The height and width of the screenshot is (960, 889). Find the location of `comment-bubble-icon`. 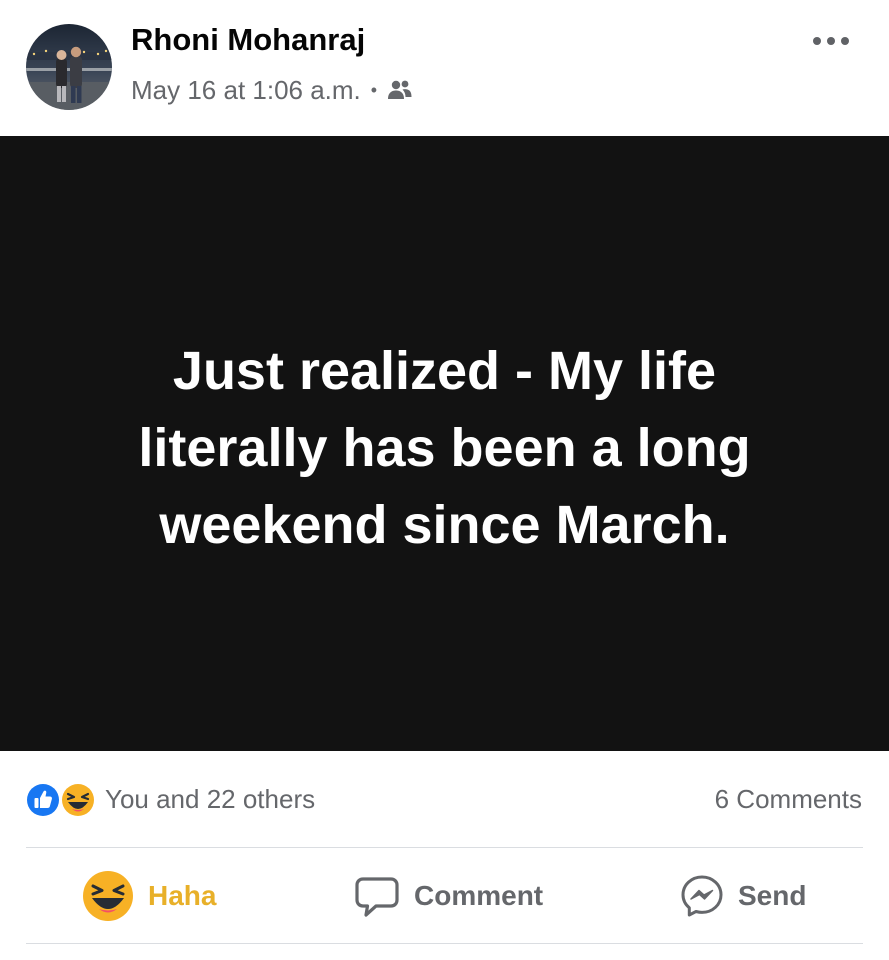

comment-bubble-icon is located at coordinates (377, 897).